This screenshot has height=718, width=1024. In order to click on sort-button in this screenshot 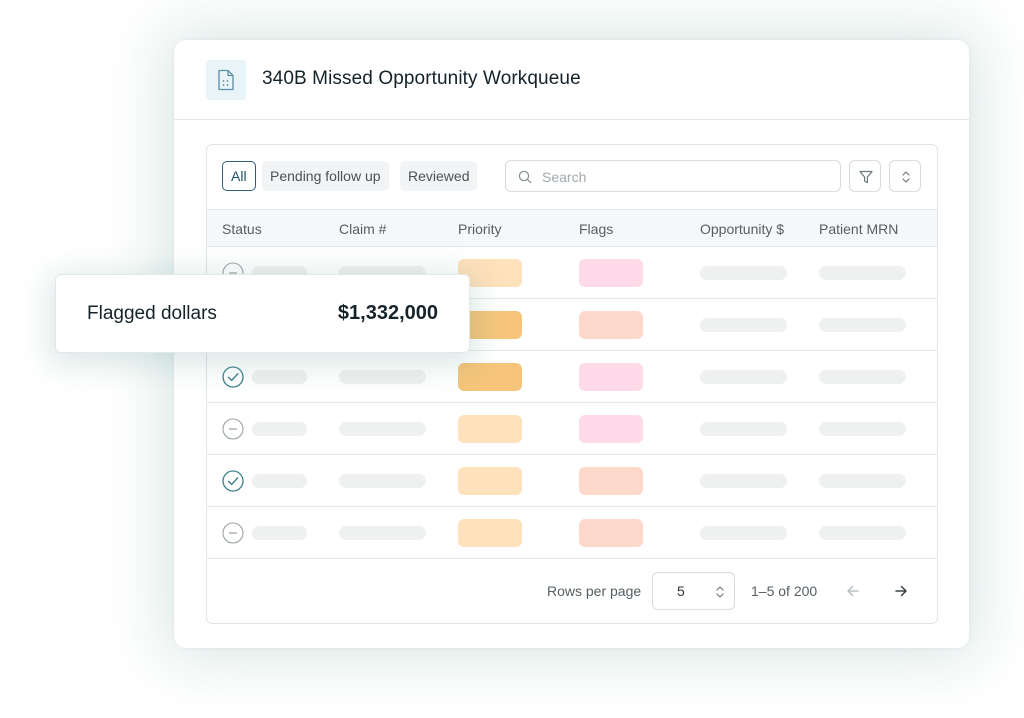, I will do `click(905, 176)`.